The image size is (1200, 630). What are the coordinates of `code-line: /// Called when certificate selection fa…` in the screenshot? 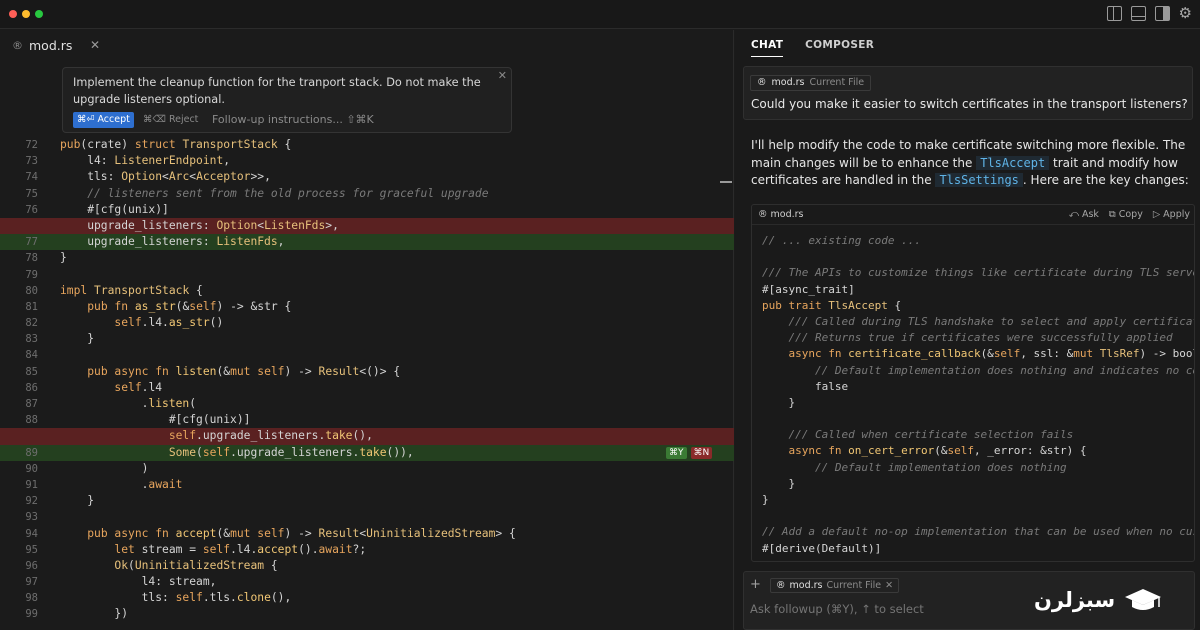 It's located at (931, 435).